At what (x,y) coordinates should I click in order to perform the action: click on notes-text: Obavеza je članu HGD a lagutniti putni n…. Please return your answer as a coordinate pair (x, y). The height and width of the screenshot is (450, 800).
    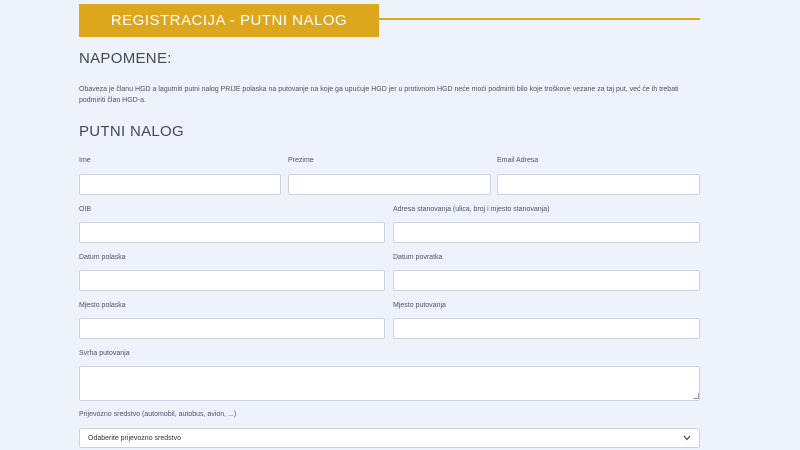
    Looking at the image, I should click on (379, 95).